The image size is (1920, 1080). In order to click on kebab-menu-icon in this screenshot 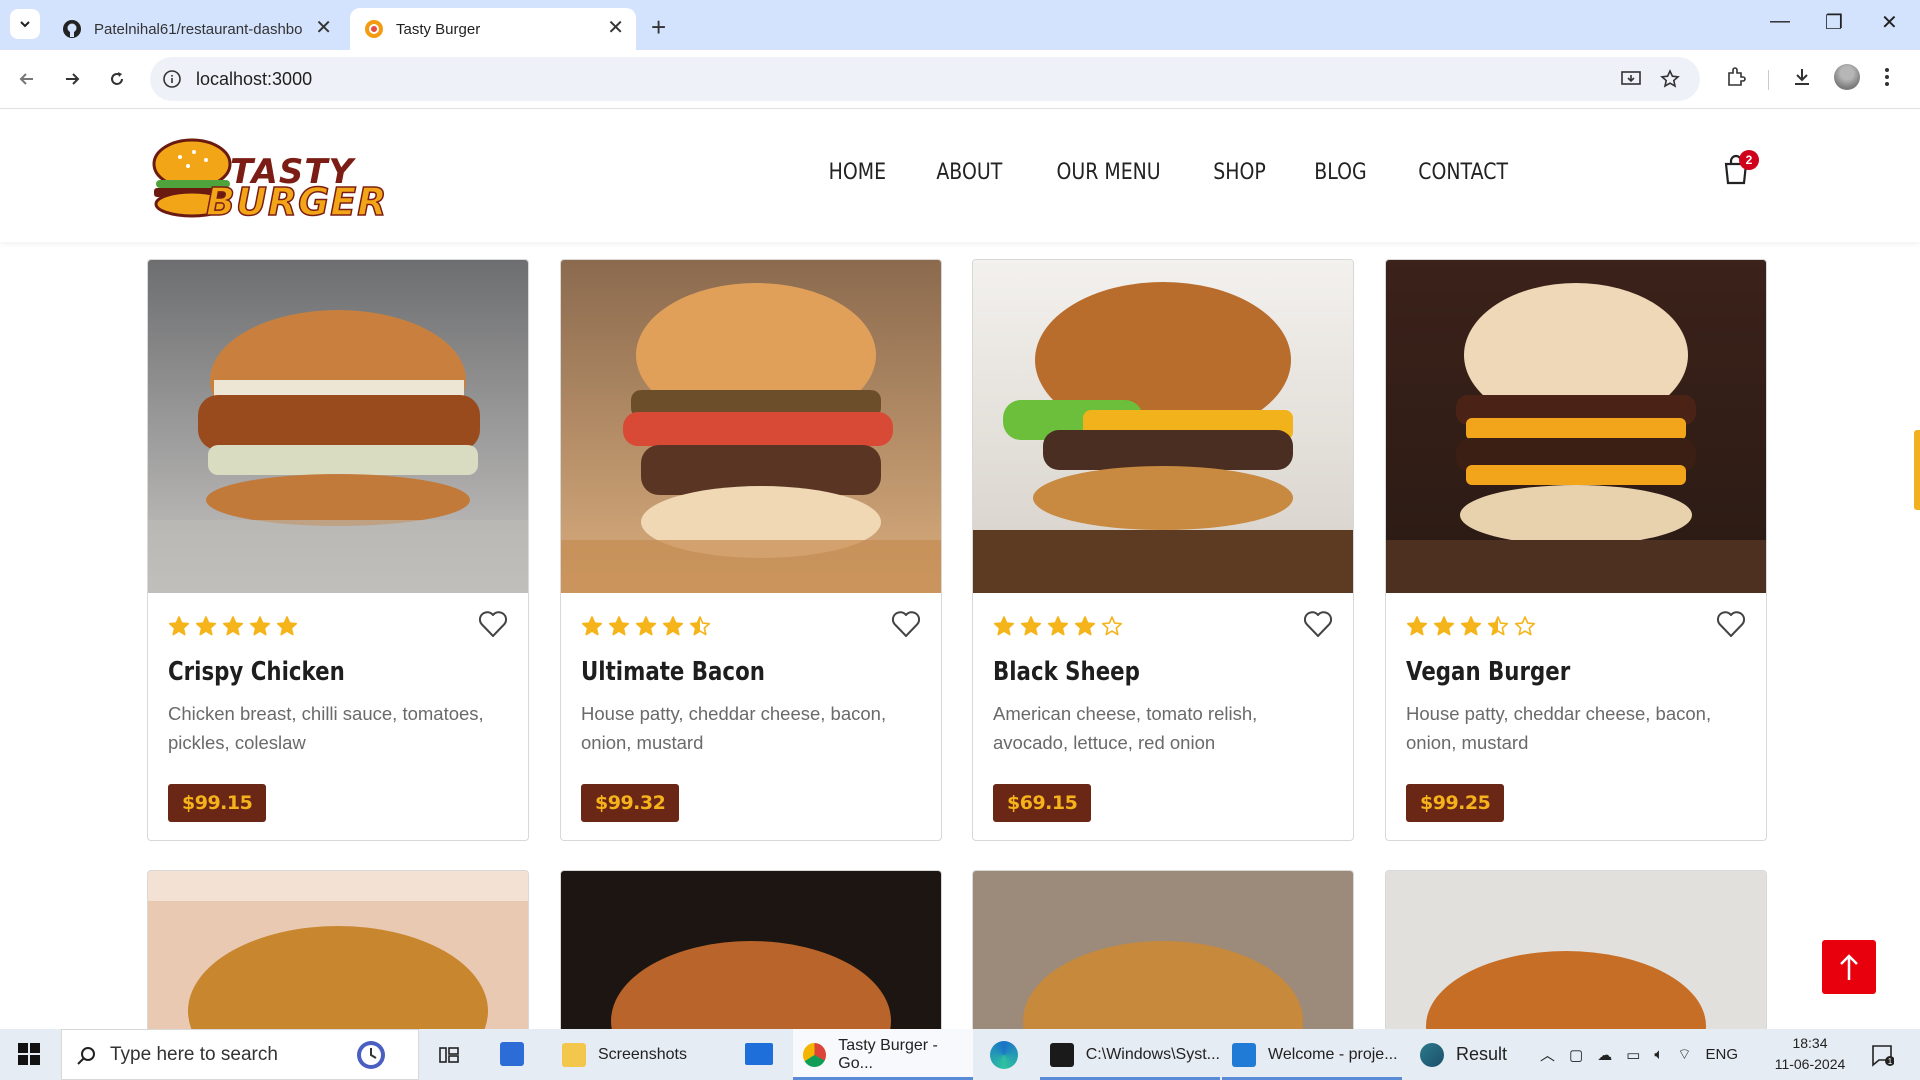, I will do `click(1887, 77)`.